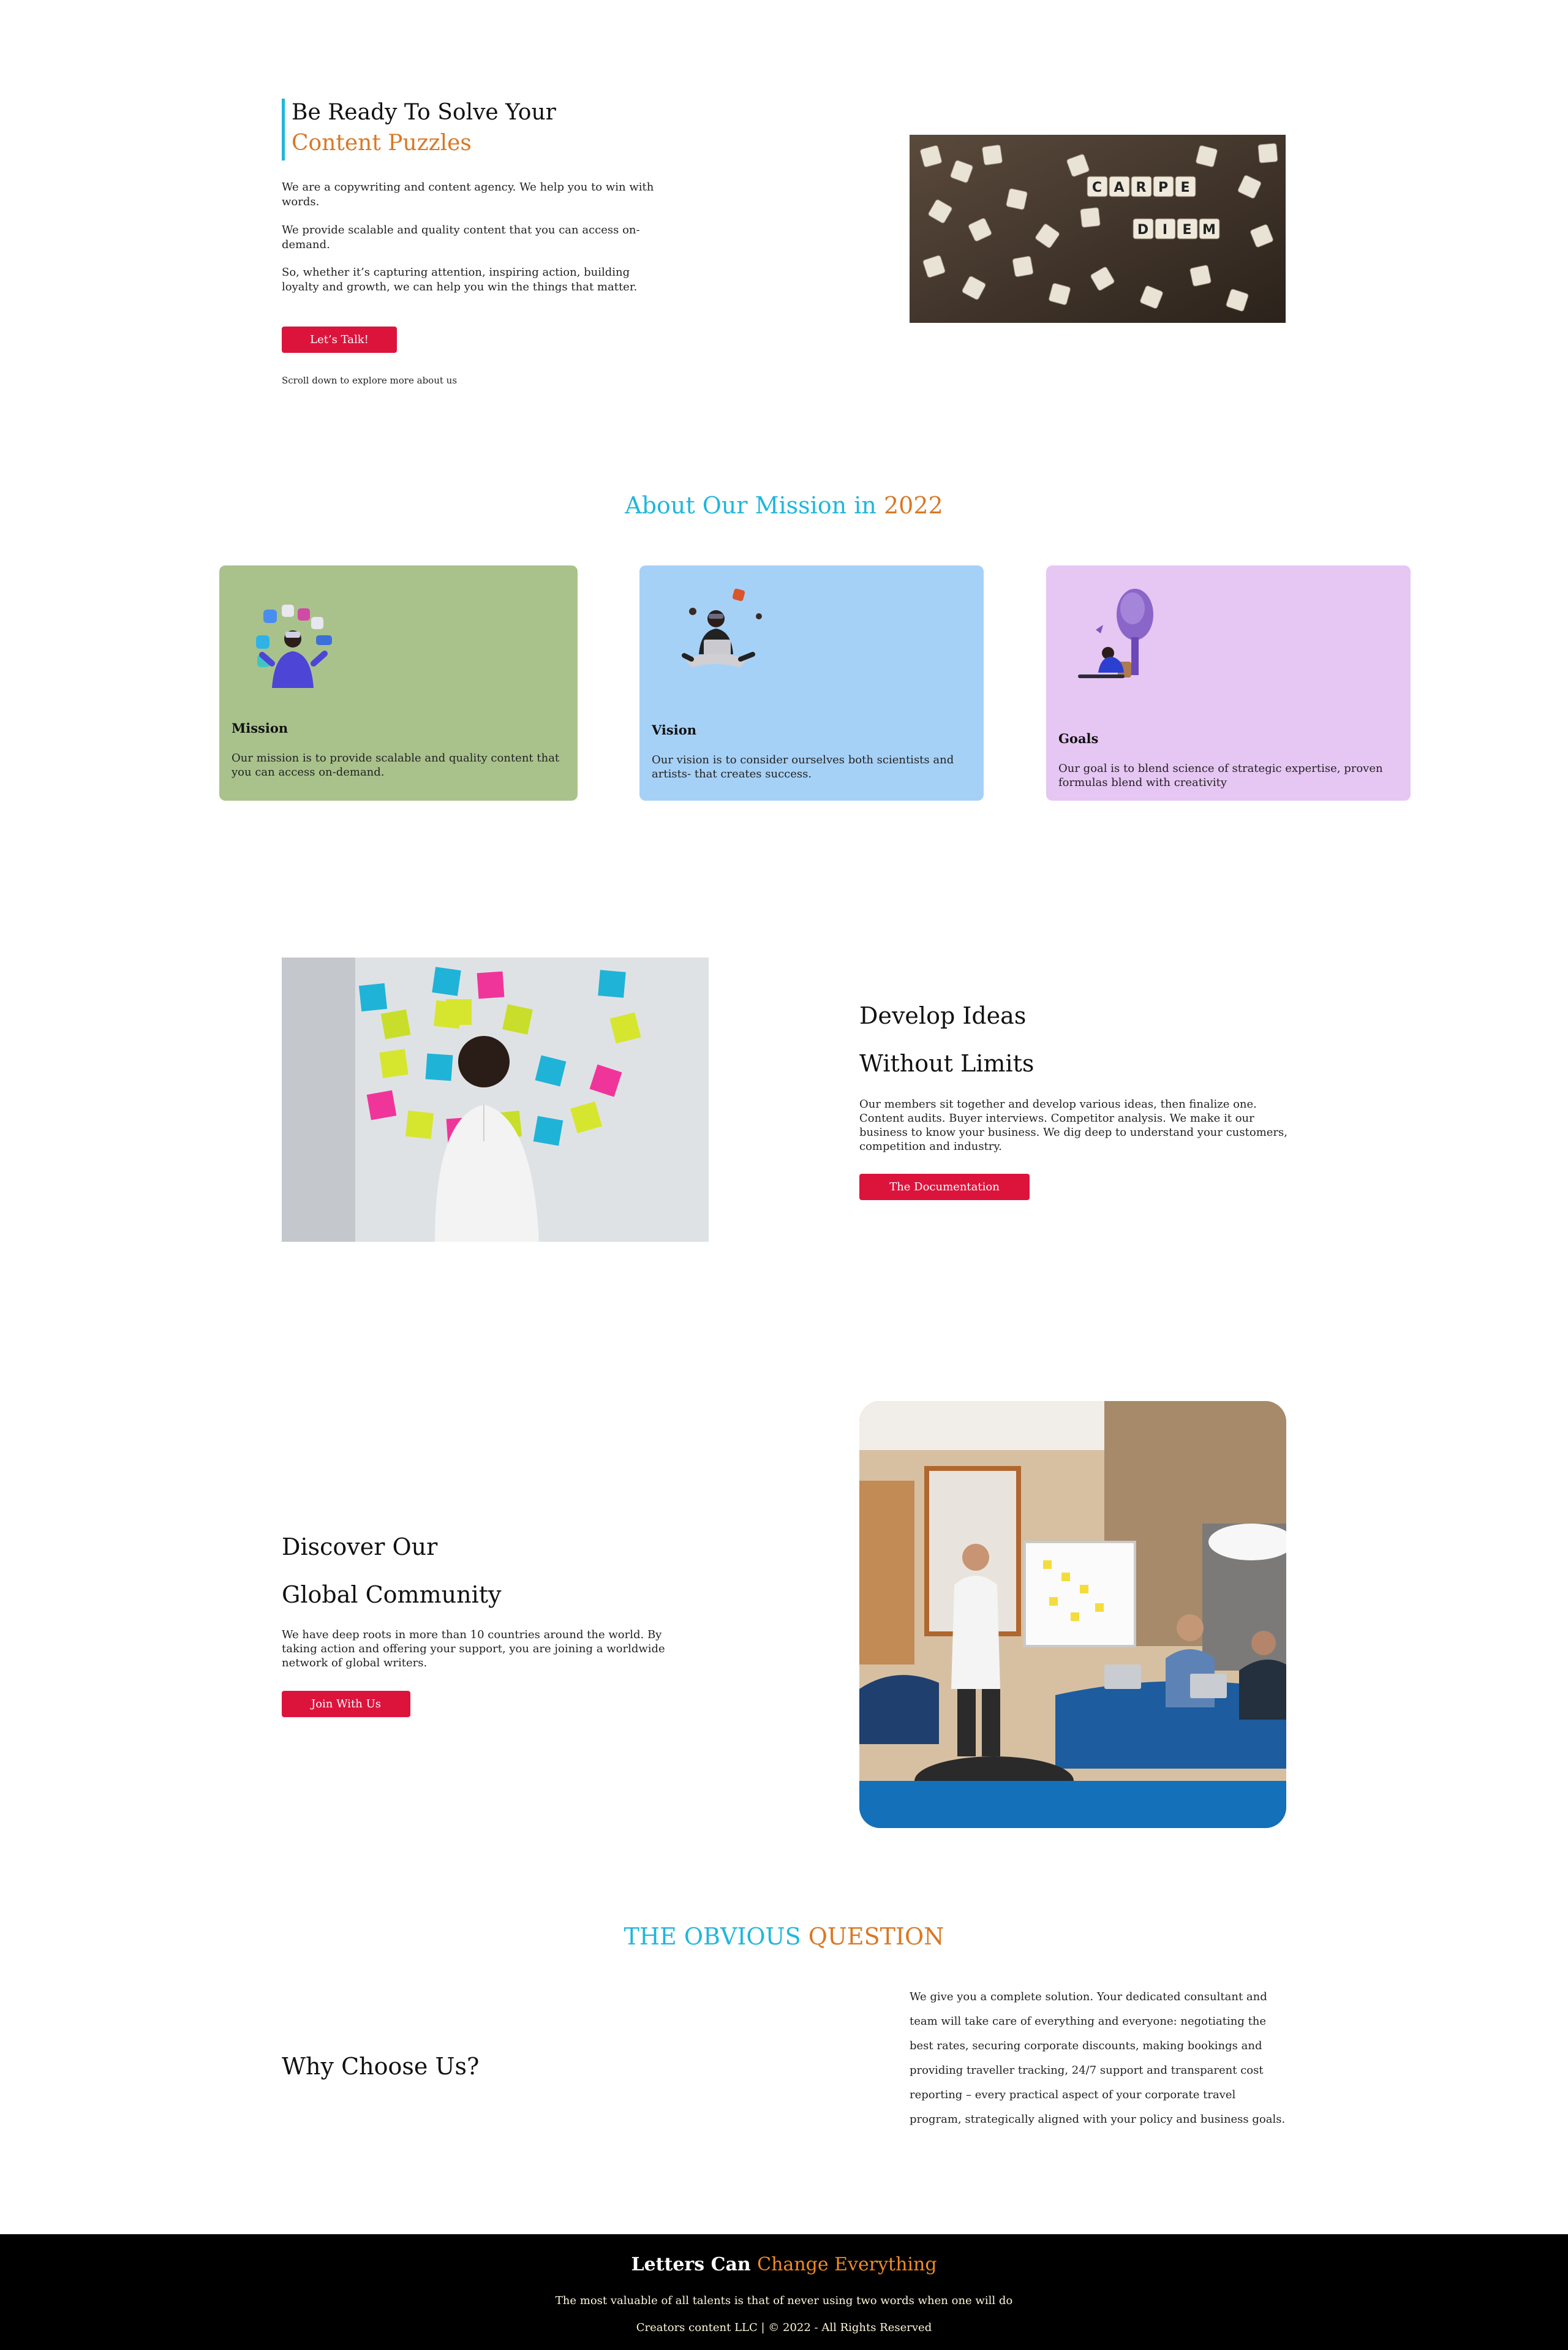  Describe the element at coordinates (691, 2264) in the screenshot. I see `footer-title-part1: Letters Can` at that location.